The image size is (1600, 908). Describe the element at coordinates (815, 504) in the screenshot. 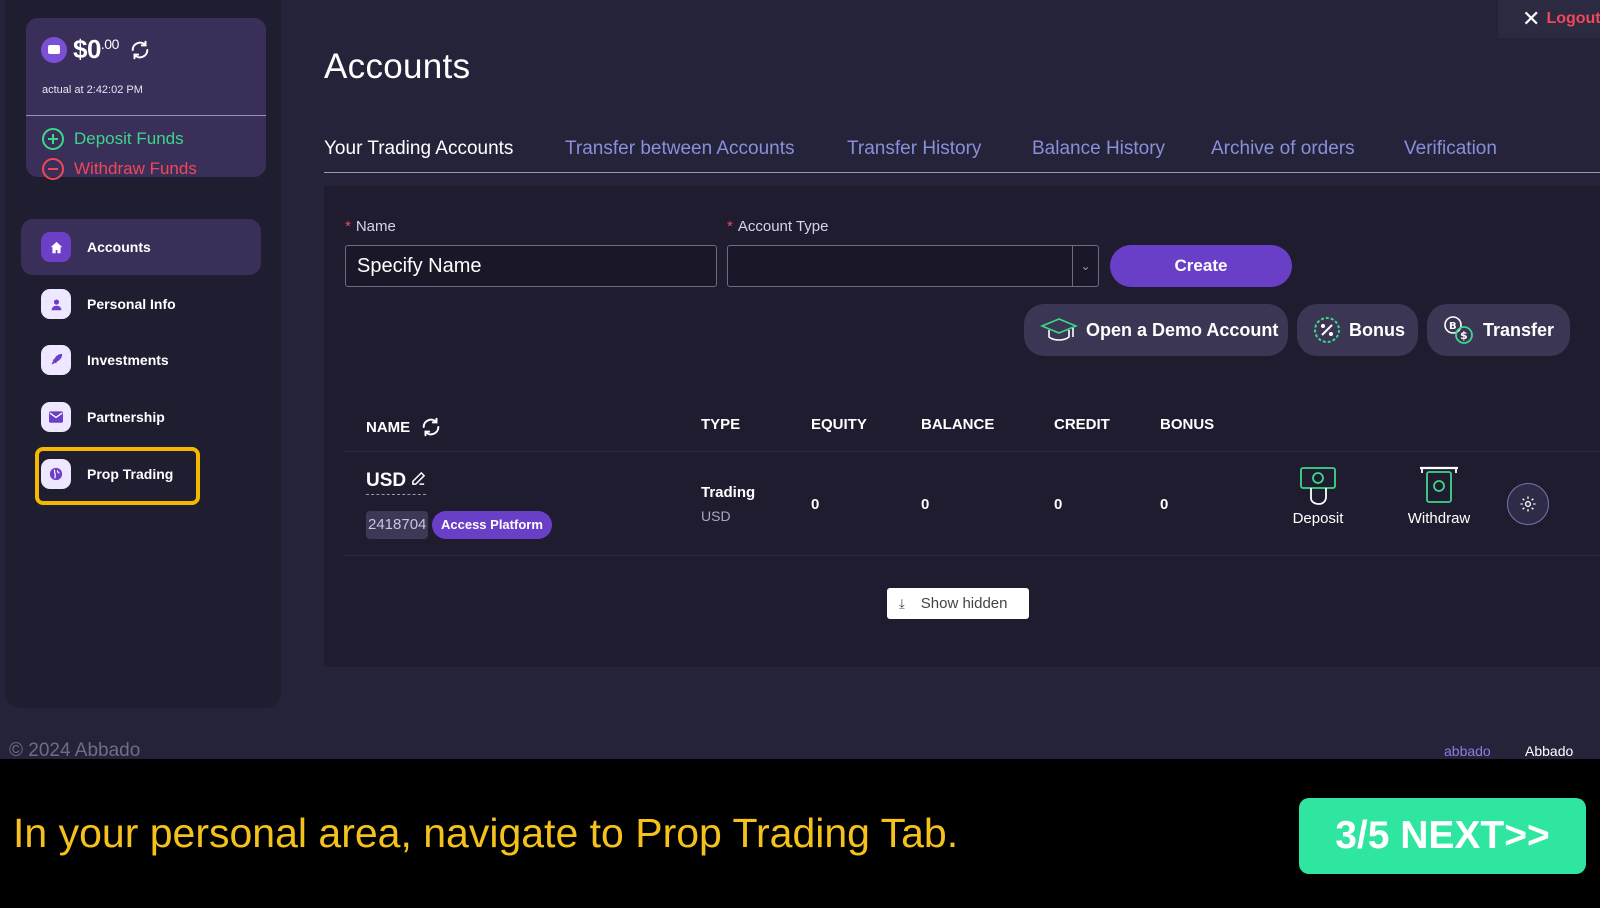

I see `equity-cell: 0` at that location.